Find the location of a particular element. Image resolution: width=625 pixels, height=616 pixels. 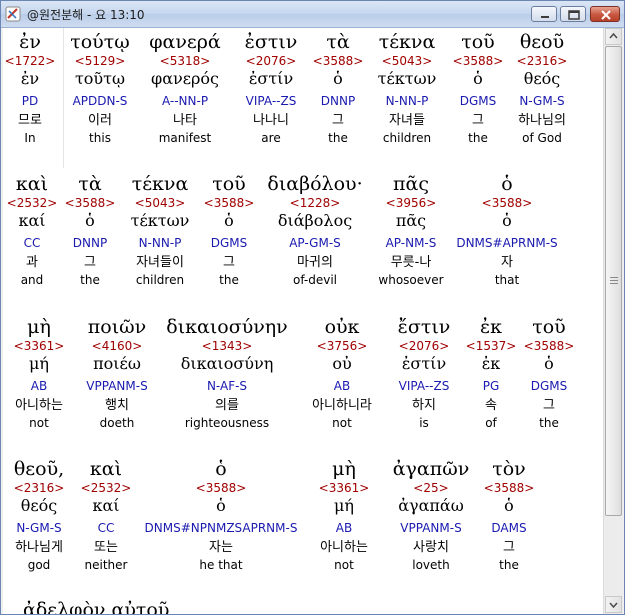

maximize-icon is located at coordinates (574, 15).